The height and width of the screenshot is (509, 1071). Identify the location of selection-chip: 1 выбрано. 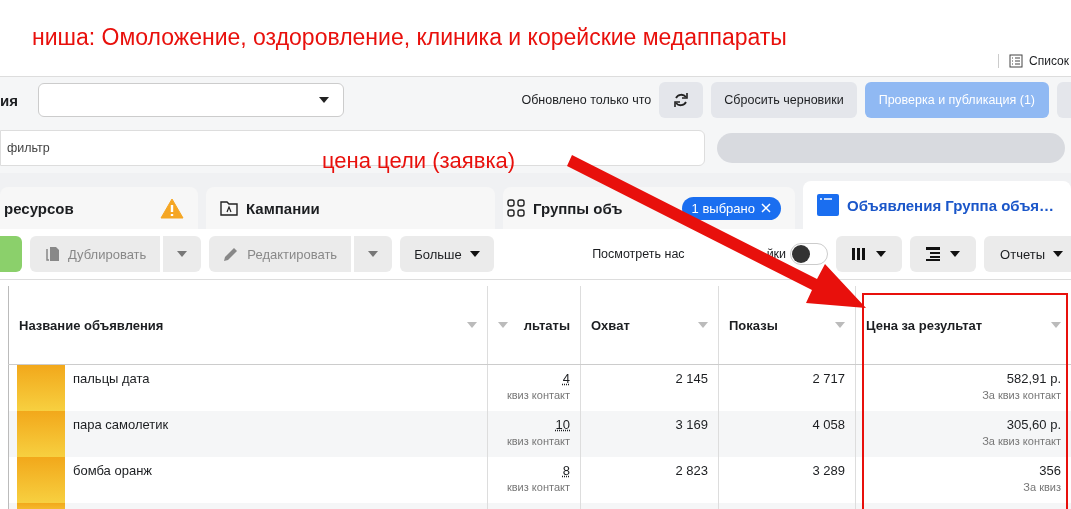
(731, 208).